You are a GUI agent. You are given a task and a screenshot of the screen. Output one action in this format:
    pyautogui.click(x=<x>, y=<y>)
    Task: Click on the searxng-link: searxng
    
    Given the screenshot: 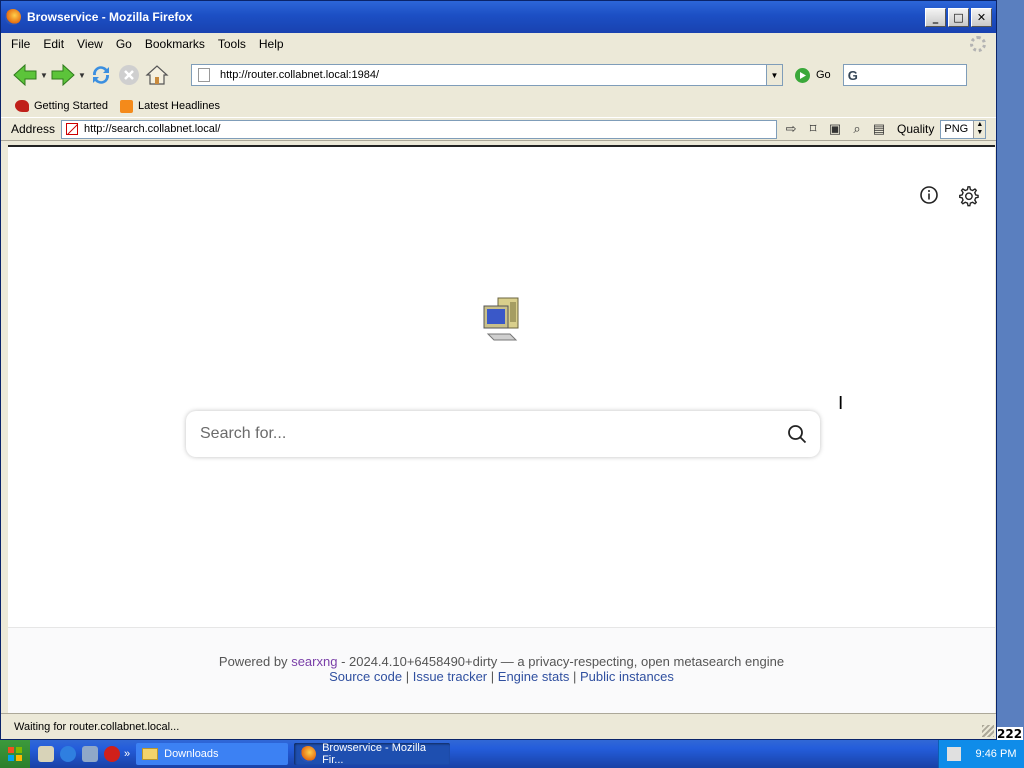 What is the action you would take?
    pyautogui.click(x=314, y=661)
    